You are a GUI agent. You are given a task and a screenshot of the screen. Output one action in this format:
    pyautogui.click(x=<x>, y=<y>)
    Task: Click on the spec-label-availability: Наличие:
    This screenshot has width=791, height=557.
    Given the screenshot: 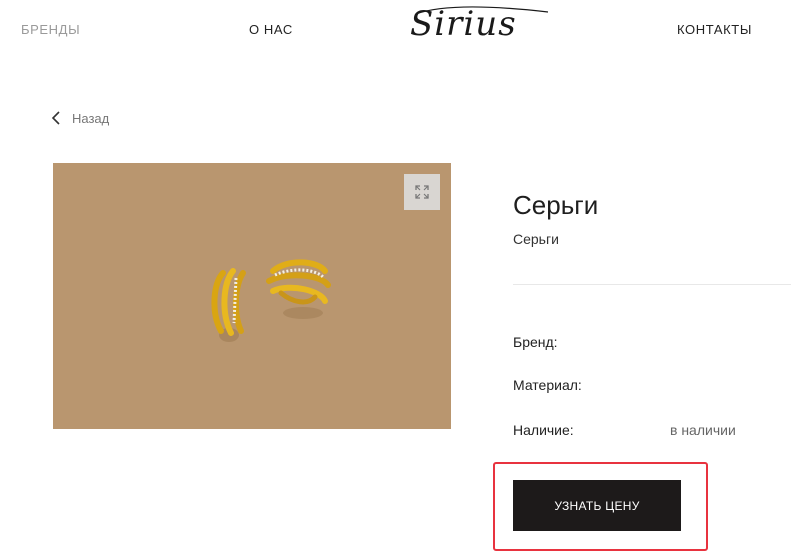 What is the action you would take?
    pyautogui.click(x=543, y=430)
    